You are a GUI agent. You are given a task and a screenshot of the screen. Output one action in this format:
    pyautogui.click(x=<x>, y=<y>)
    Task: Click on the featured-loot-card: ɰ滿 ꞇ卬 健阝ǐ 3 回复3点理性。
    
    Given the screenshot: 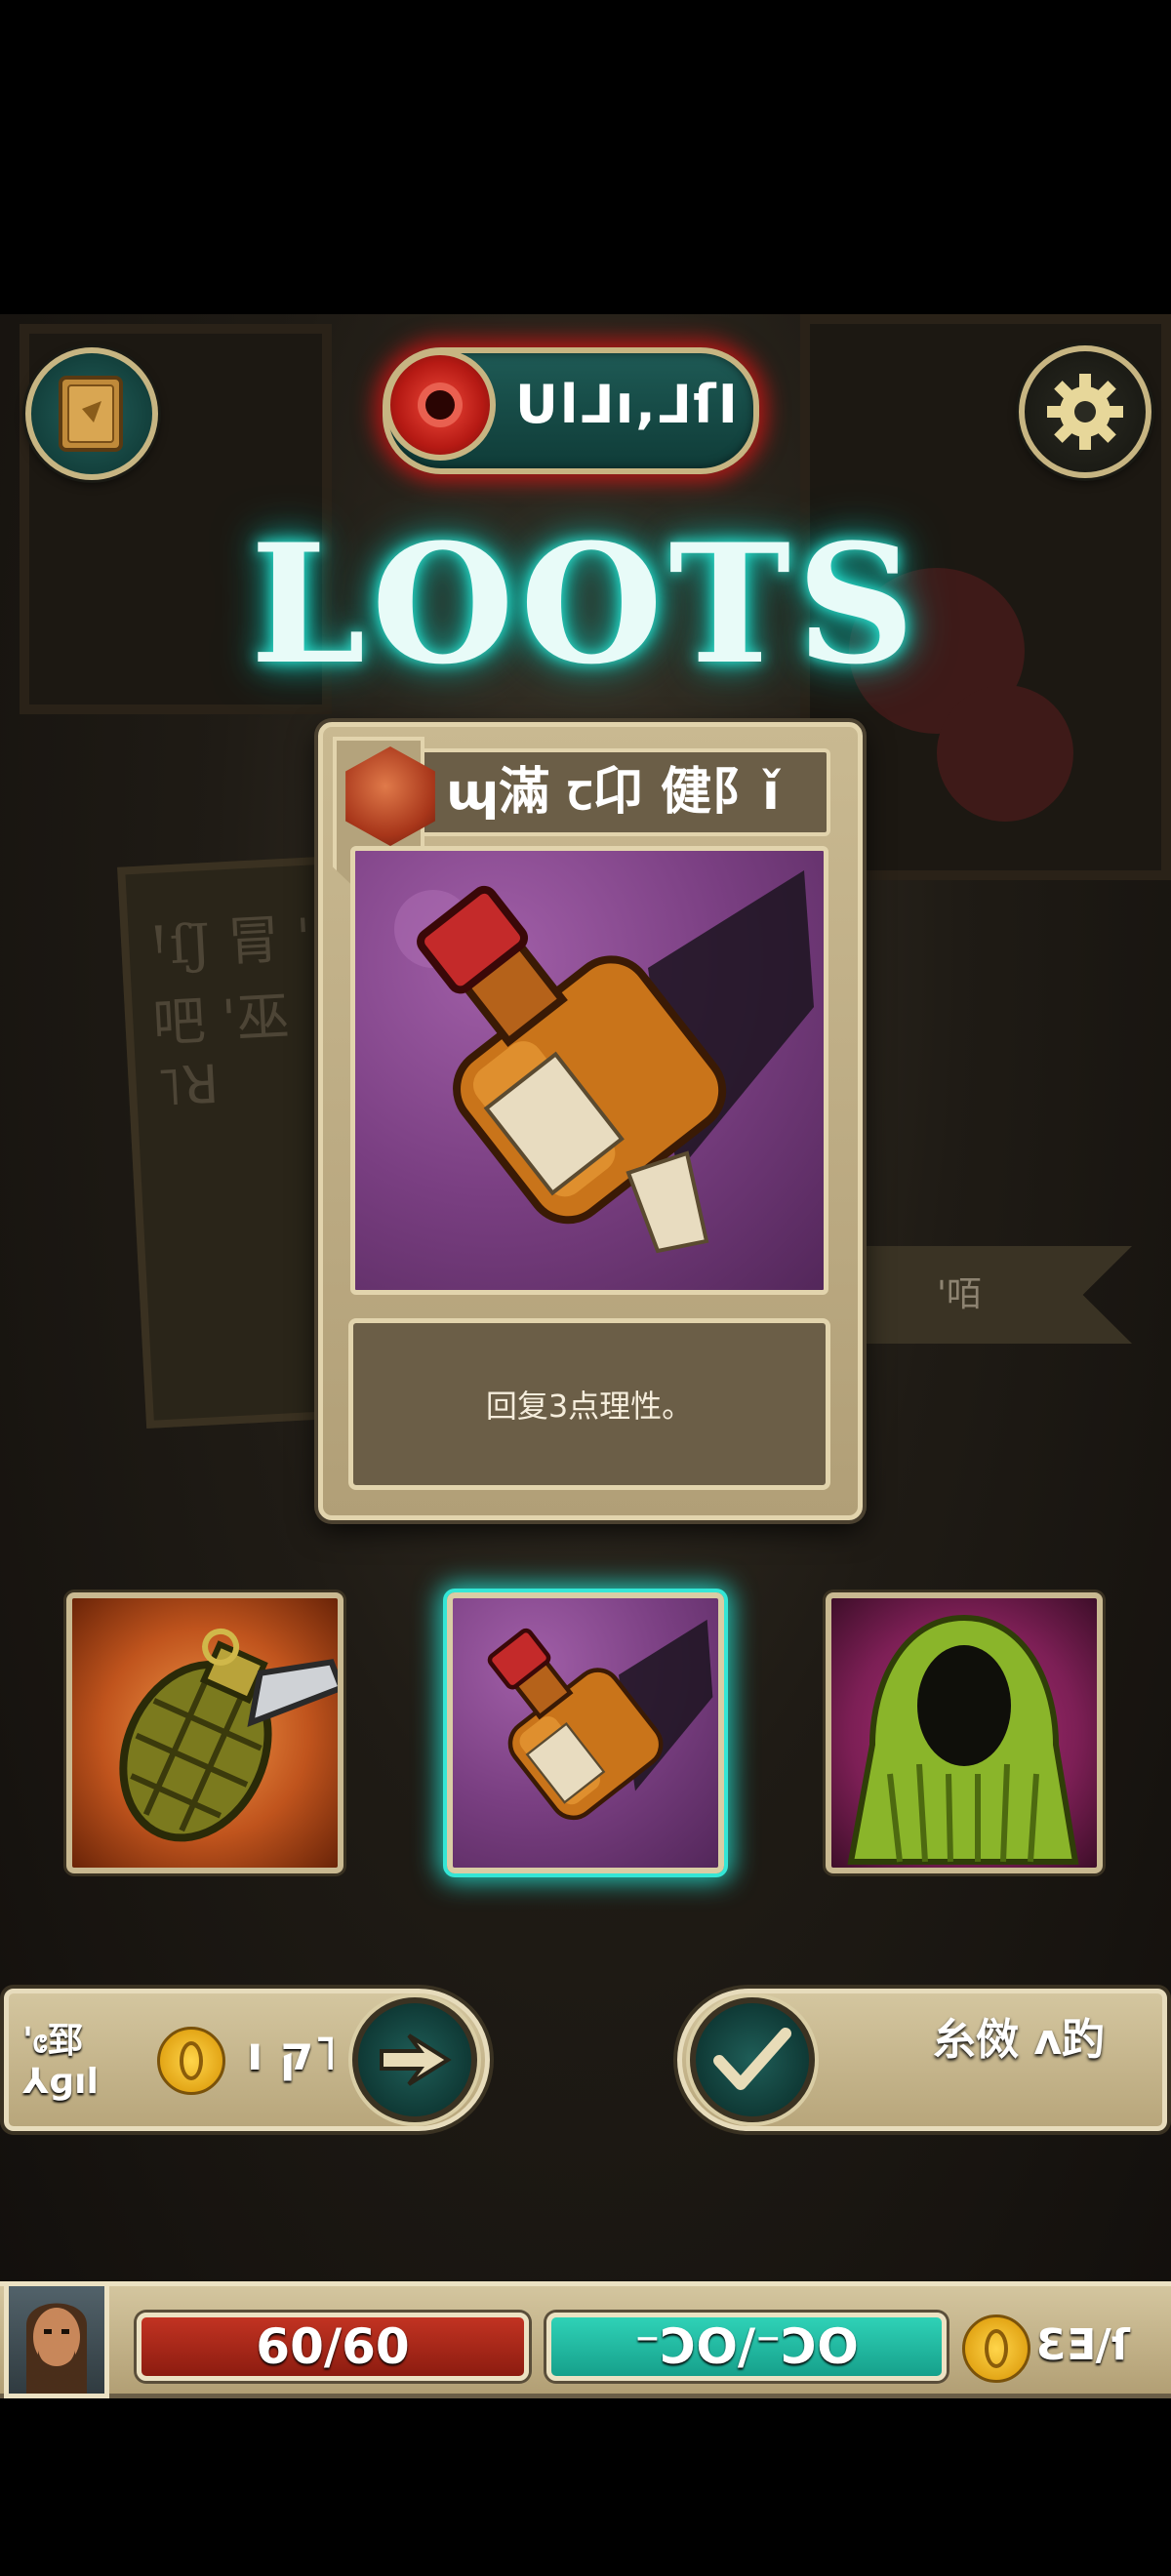 What is the action you would take?
    pyautogui.click(x=590, y=1121)
    